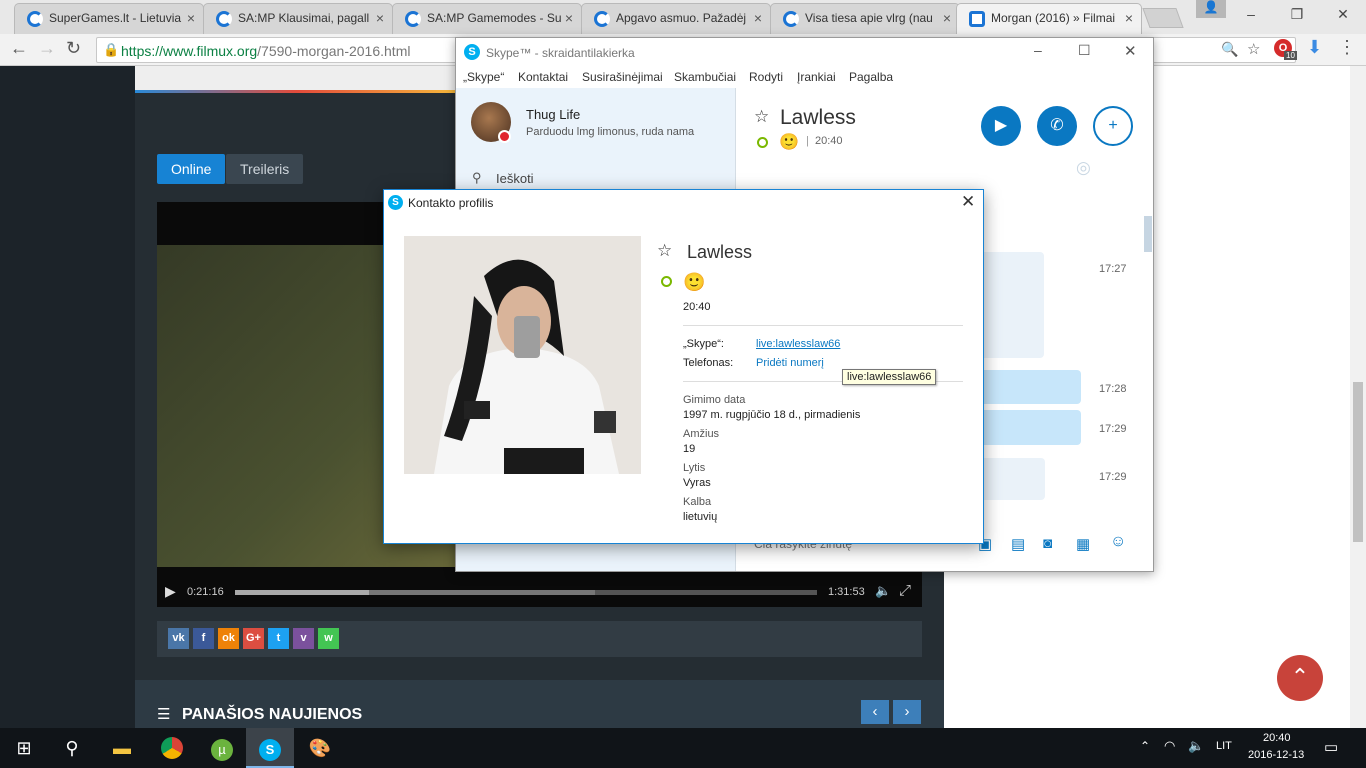 This screenshot has width=1366, height=768. I want to click on odnoklassniki-icon: ok, so click(228, 638).